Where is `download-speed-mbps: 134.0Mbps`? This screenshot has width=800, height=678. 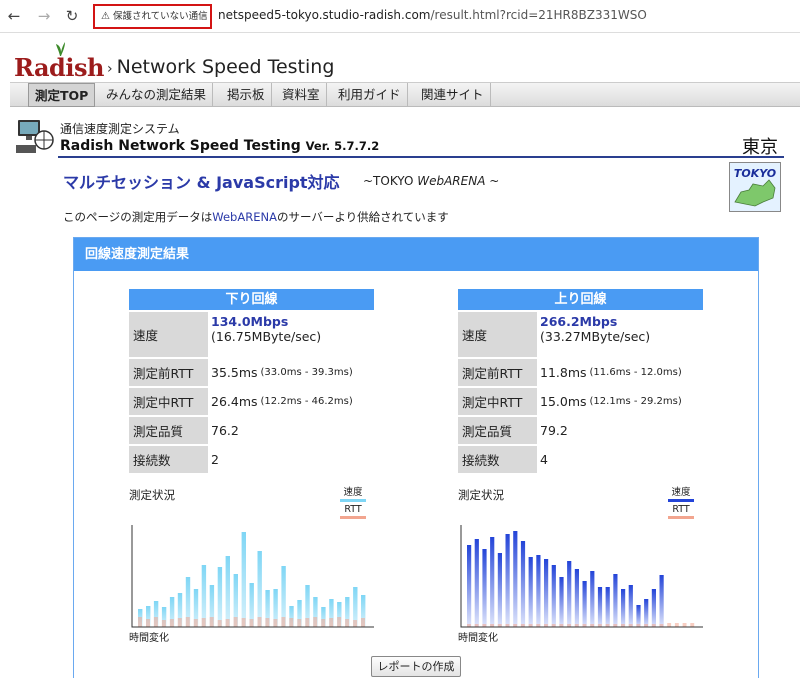
download-speed-mbps: 134.0Mbps is located at coordinates (250, 321).